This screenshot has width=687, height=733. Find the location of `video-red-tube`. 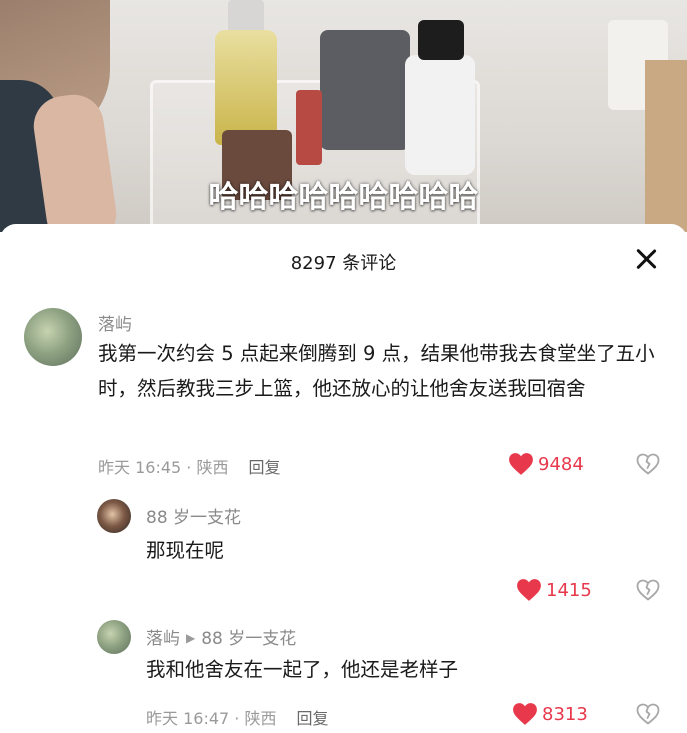

video-red-tube is located at coordinates (309, 127).